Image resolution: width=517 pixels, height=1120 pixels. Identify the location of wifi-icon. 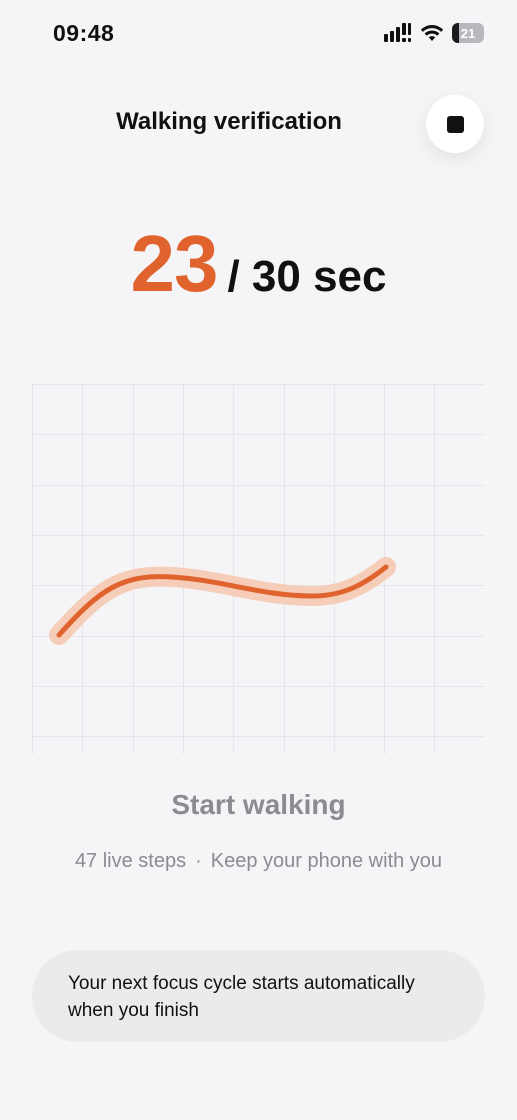
(432, 33).